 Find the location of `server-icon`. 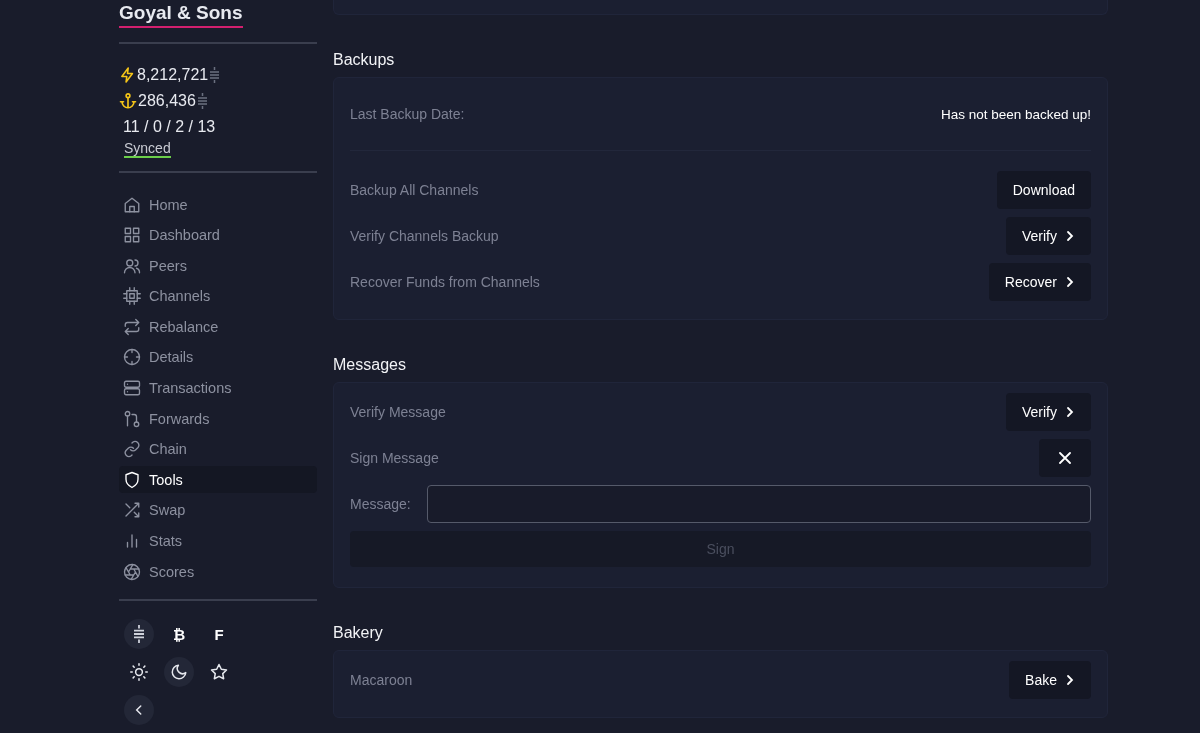

server-icon is located at coordinates (132, 388).